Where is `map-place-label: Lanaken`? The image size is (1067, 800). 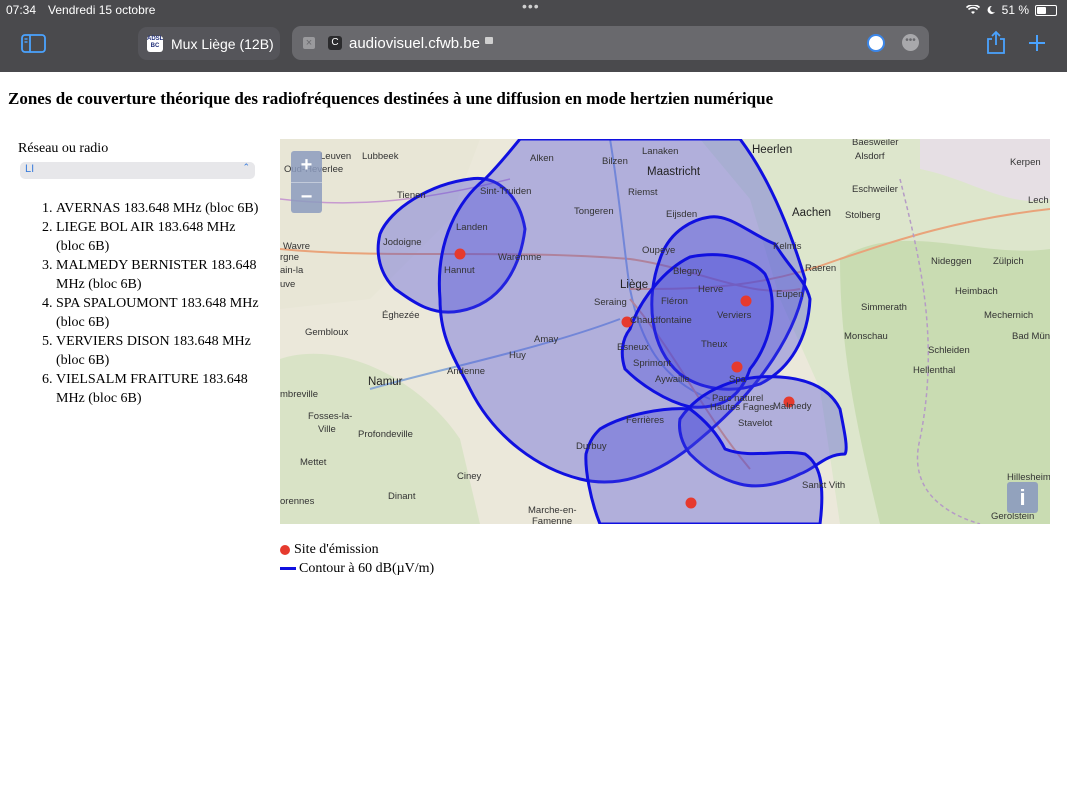 map-place-label: Lanaken is located at coordinates (660, 151).